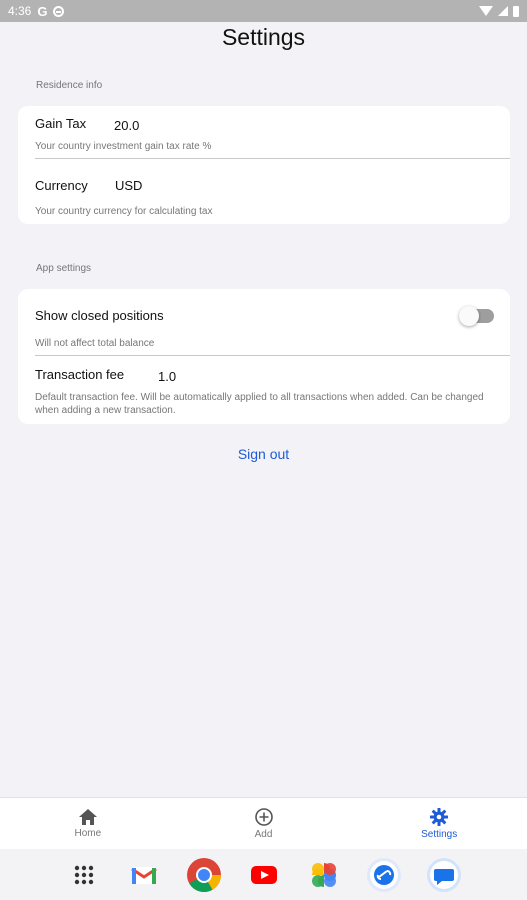  I want to click on section-label-app-settings: App settings, so click(64, 268).